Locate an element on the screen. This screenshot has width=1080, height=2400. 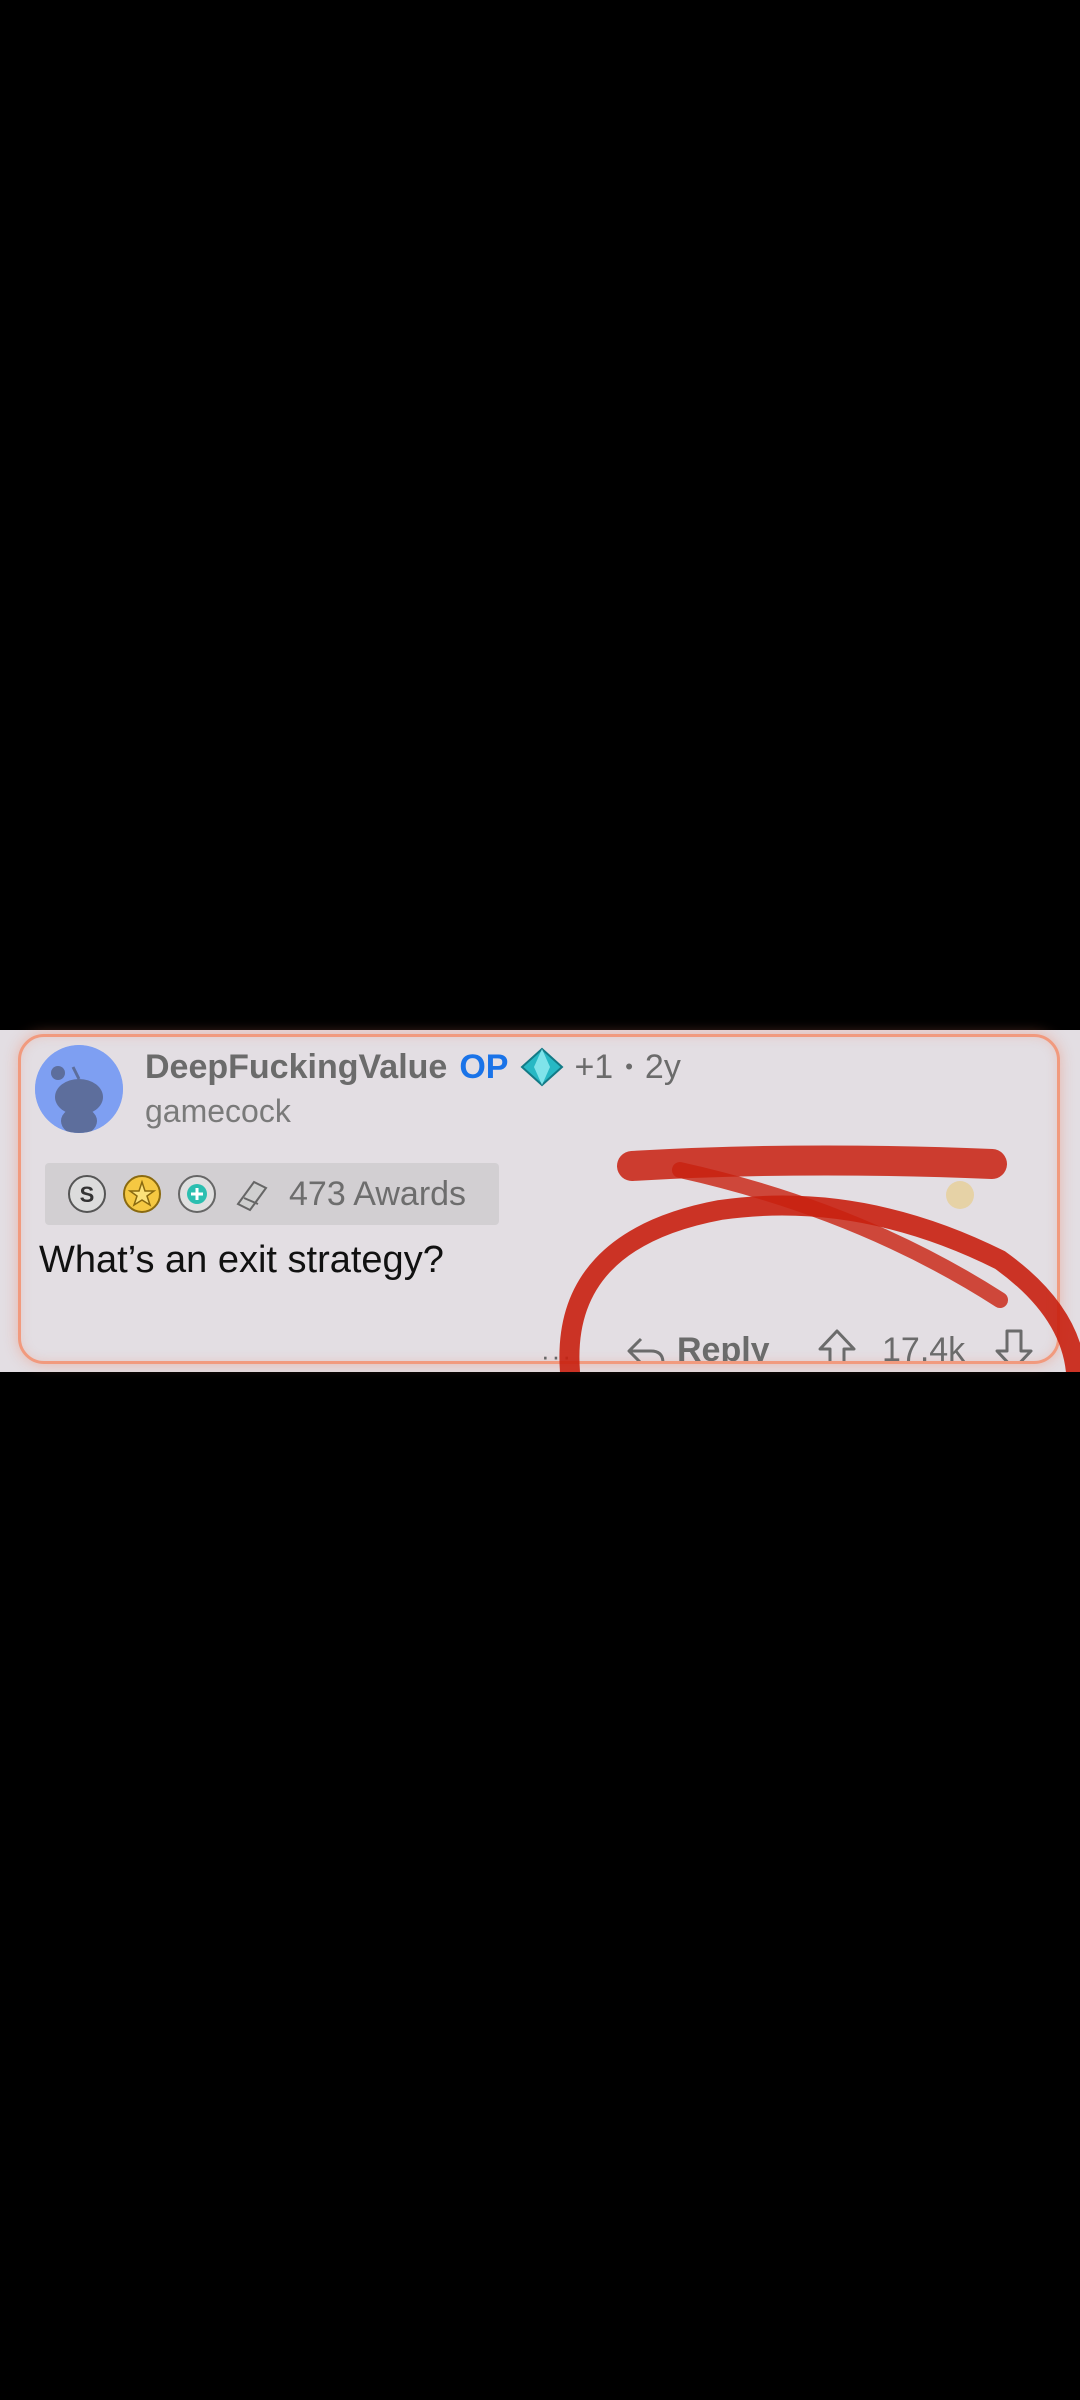
awards-count: 473 Awards is located at coordinates (378, 1193).